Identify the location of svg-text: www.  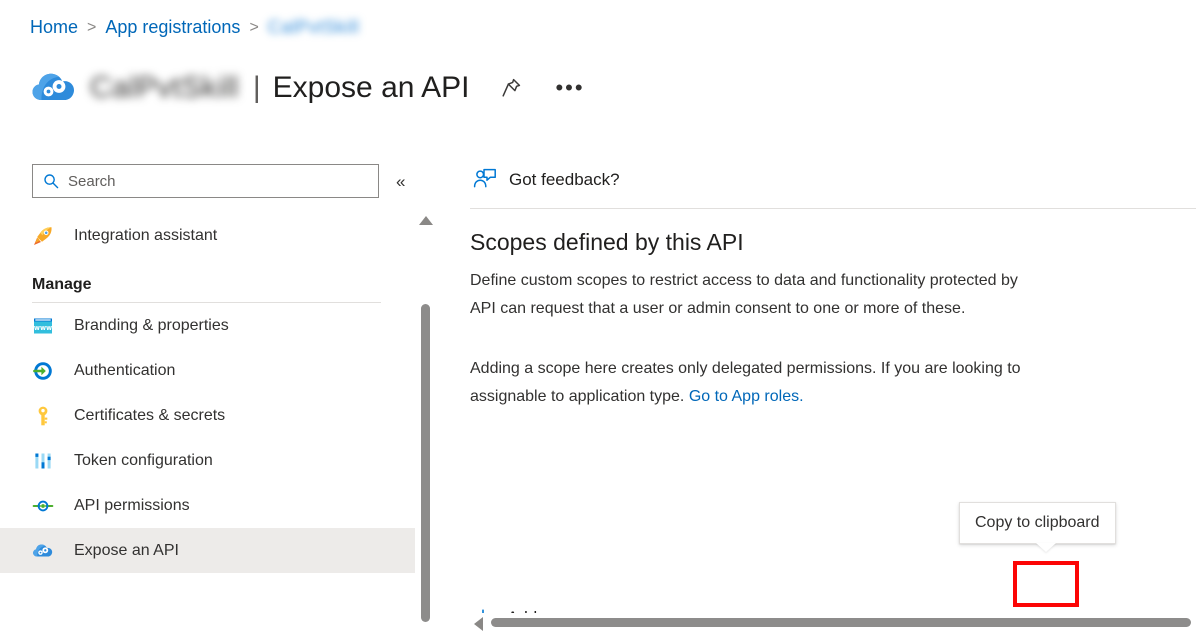
(43, 328).